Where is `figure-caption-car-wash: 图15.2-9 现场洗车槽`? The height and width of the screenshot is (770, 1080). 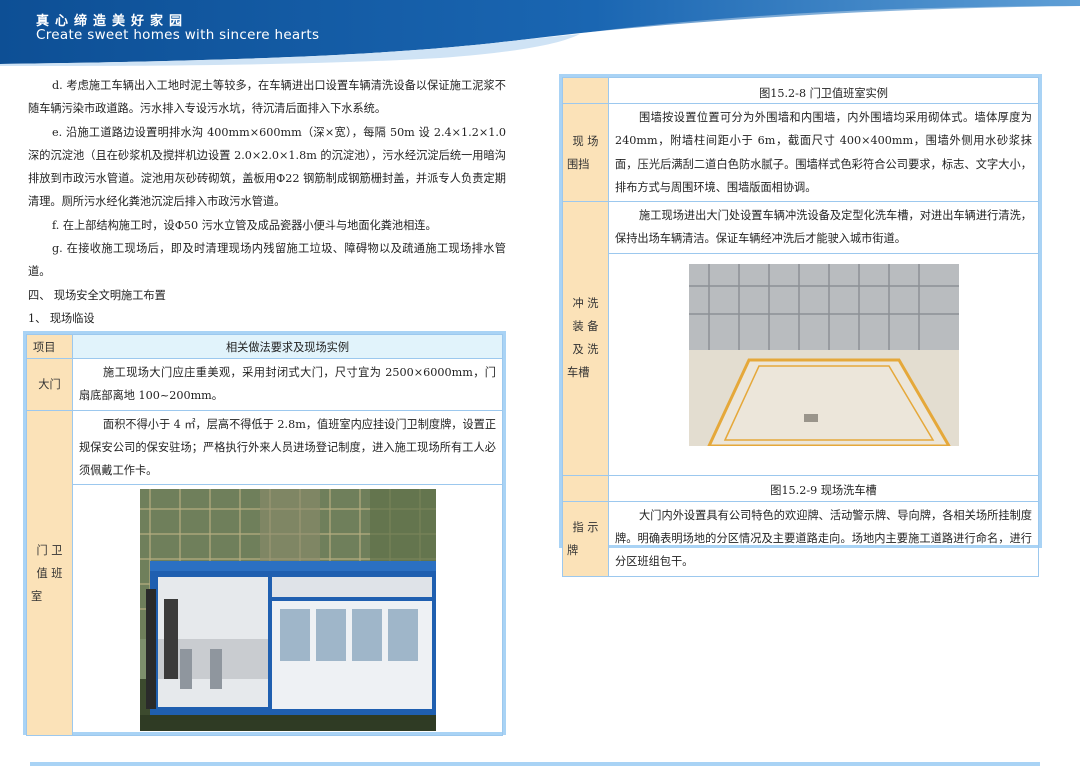
figure-caption-car-wash: 图15.2-9 现场洗车槽 is located at coordinates (823, 488).